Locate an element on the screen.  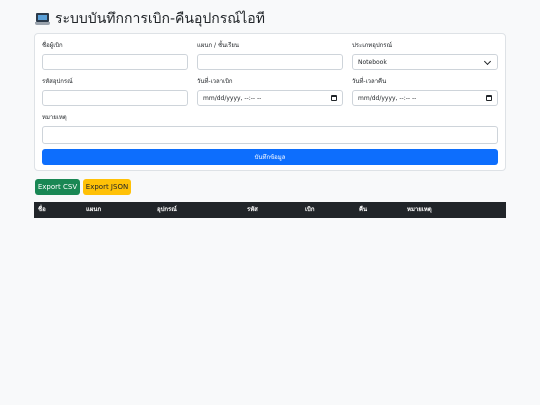
chevron-down-icon is located at coordinates (487, 61).